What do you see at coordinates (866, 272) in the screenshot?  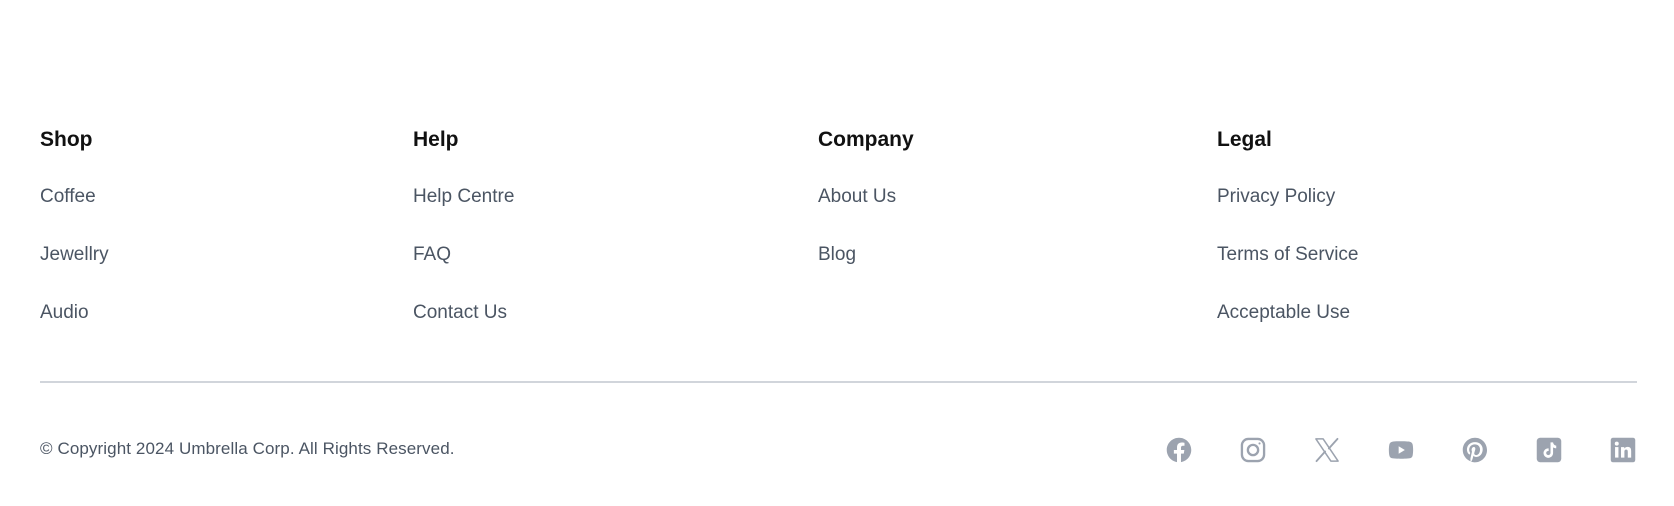 I see `list-item: Blog` at bounding box center [866, 272].